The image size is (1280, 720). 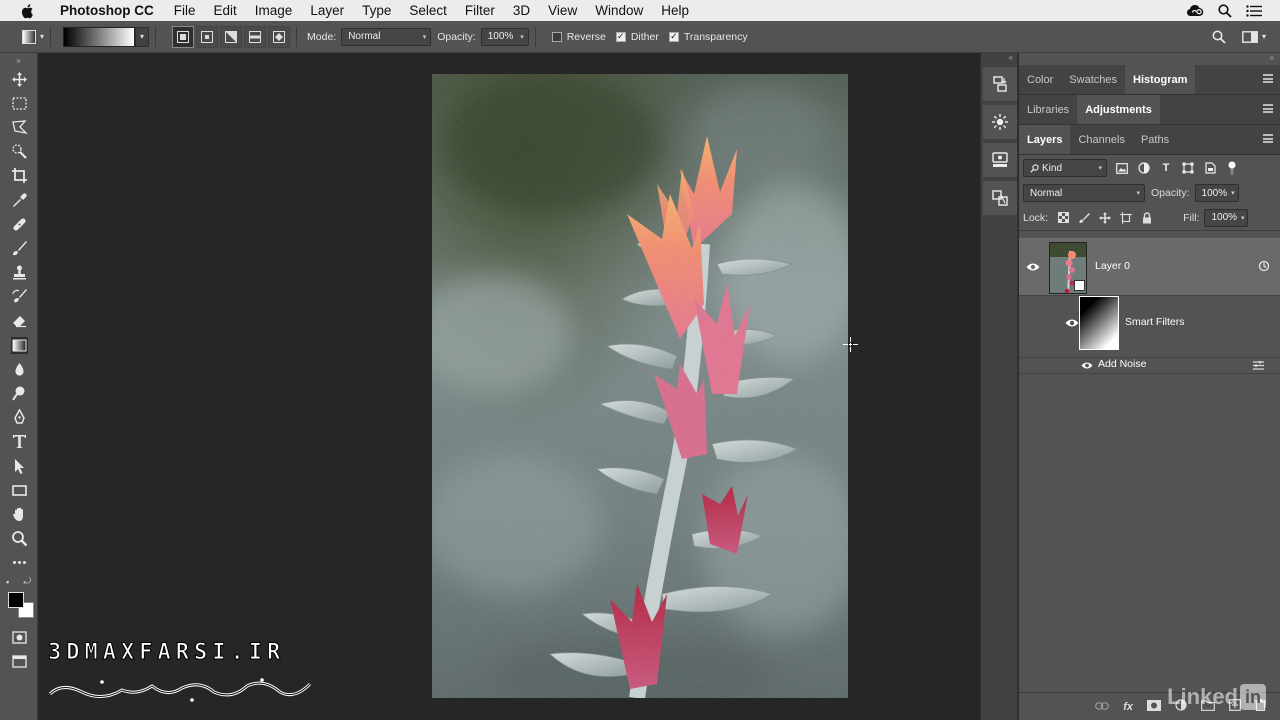 I want to click on gradient-picker-caret-icon: ▾, so click(x=142, y=36).